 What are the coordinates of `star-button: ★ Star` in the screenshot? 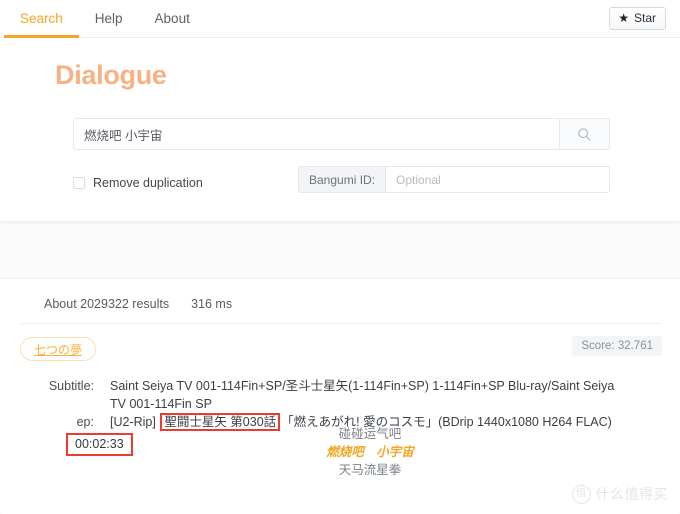 It's located at (637, 18).